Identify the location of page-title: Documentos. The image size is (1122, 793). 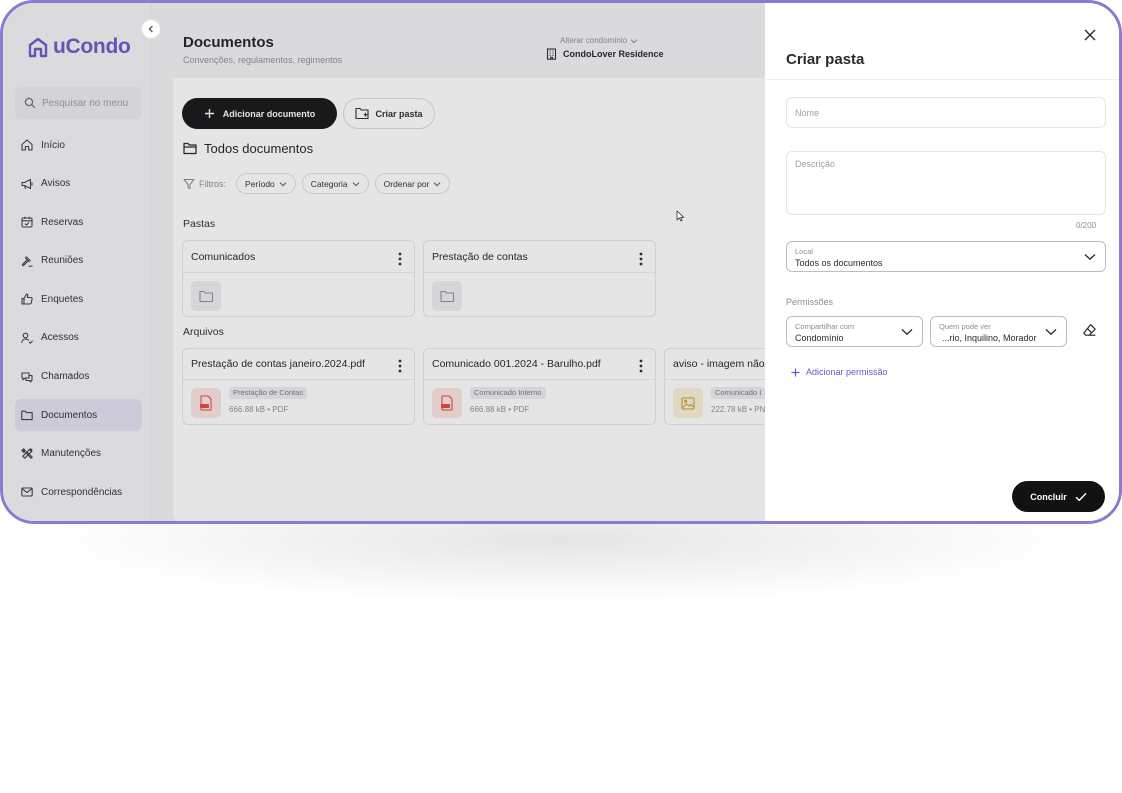
(228, 42).